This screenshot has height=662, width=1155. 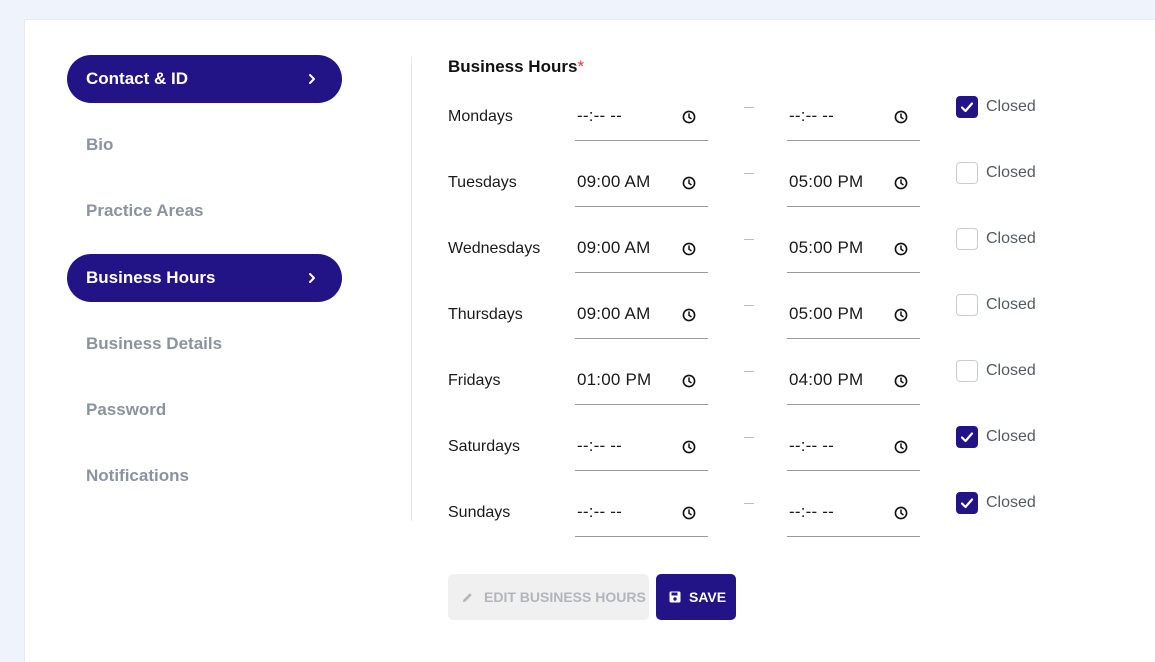 What do you see at coordinates (494, 248) in the screenshot?
I see `day-label: Wednesdays` at bounding box center [494, 248].